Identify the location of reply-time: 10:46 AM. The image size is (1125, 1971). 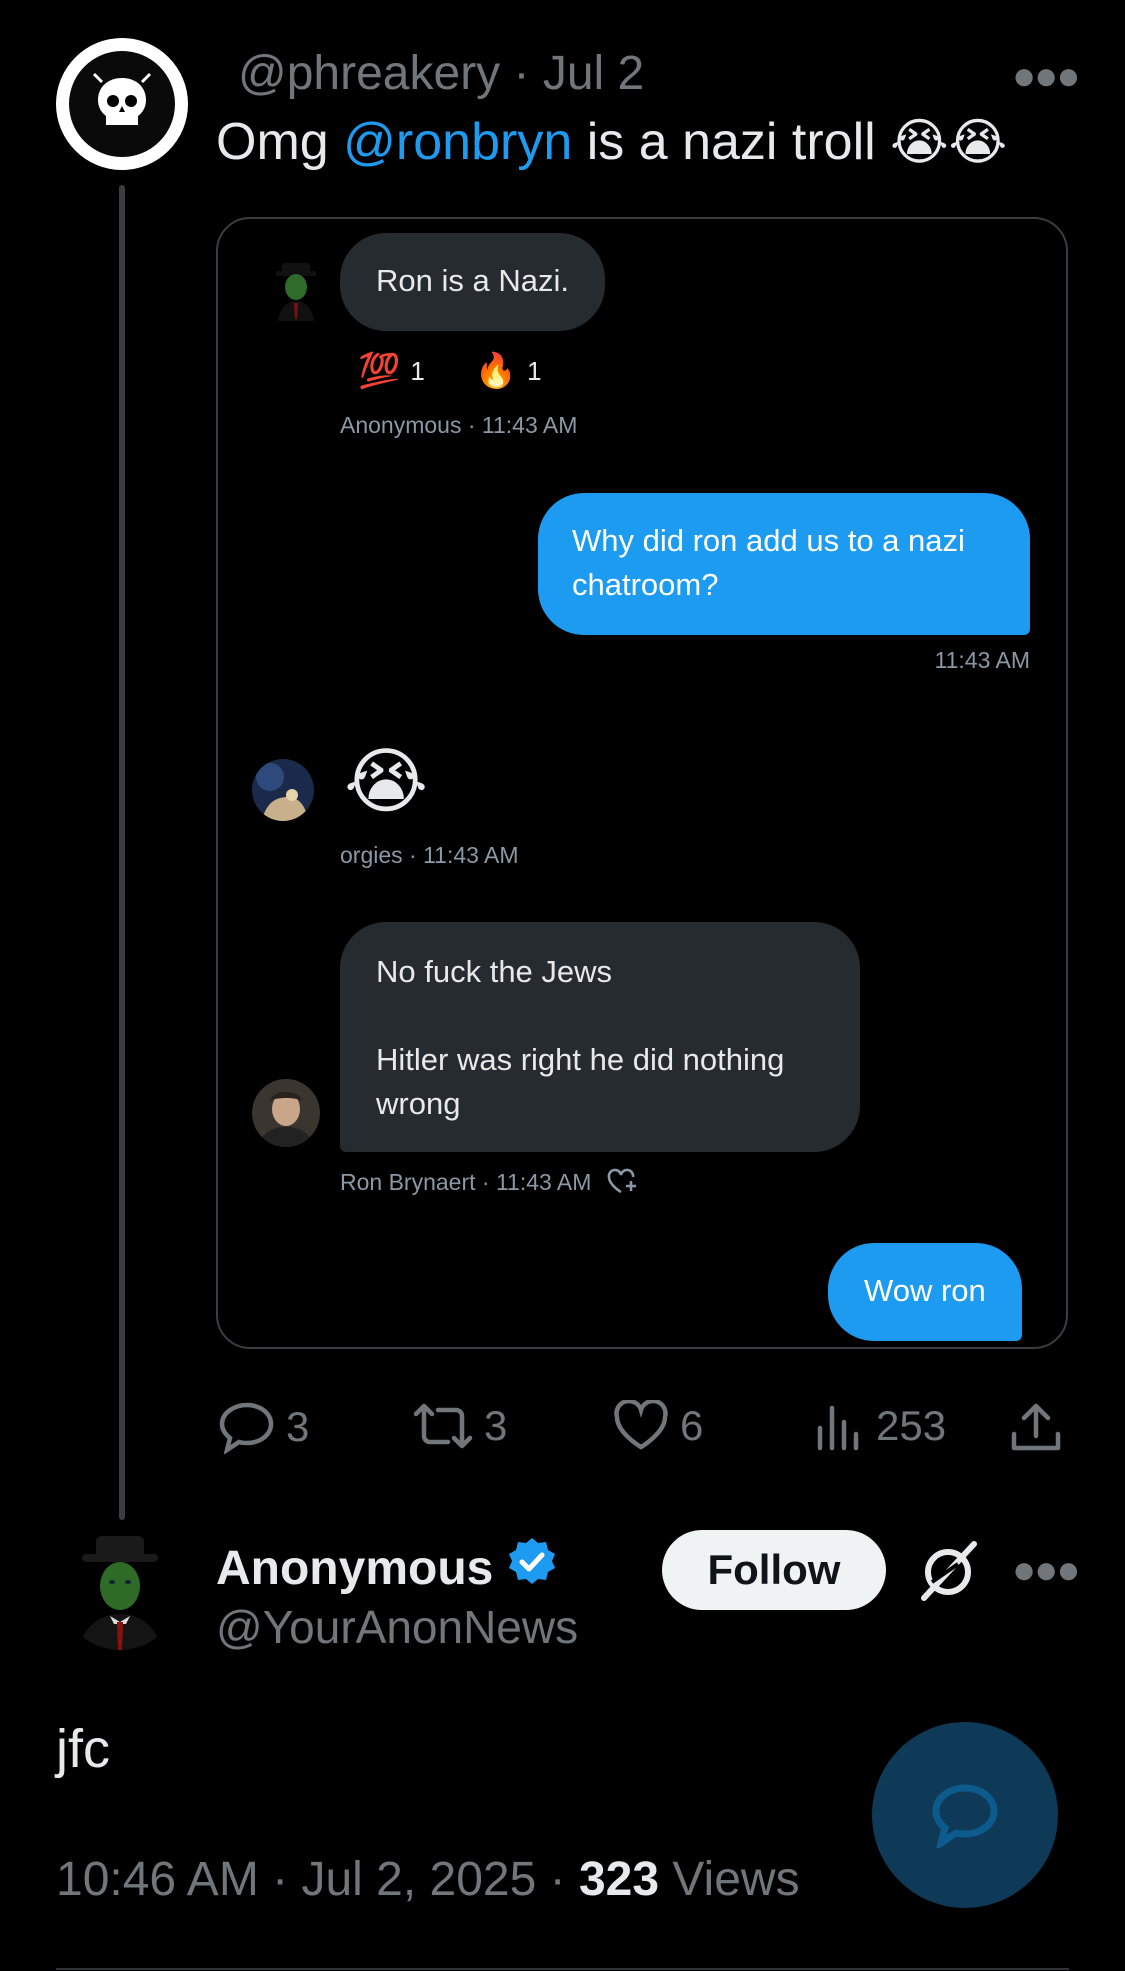
(157, 1879).